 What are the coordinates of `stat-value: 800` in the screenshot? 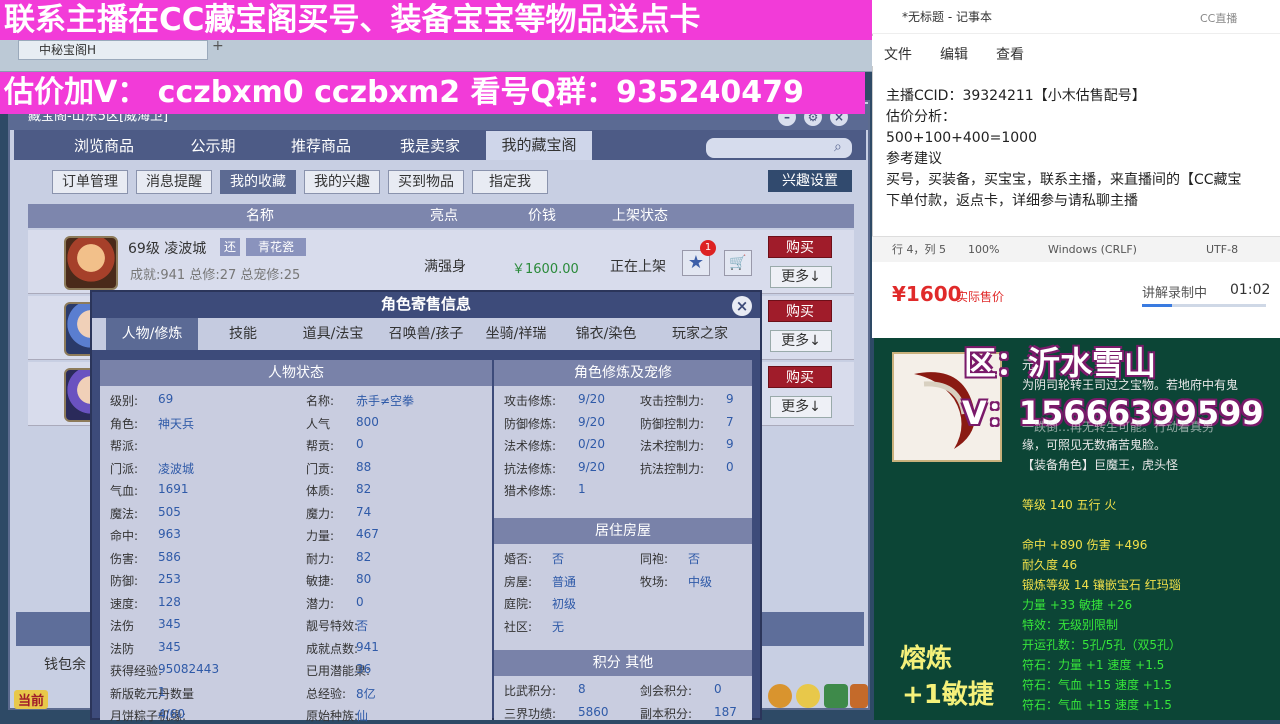 It's located at (367, 421).